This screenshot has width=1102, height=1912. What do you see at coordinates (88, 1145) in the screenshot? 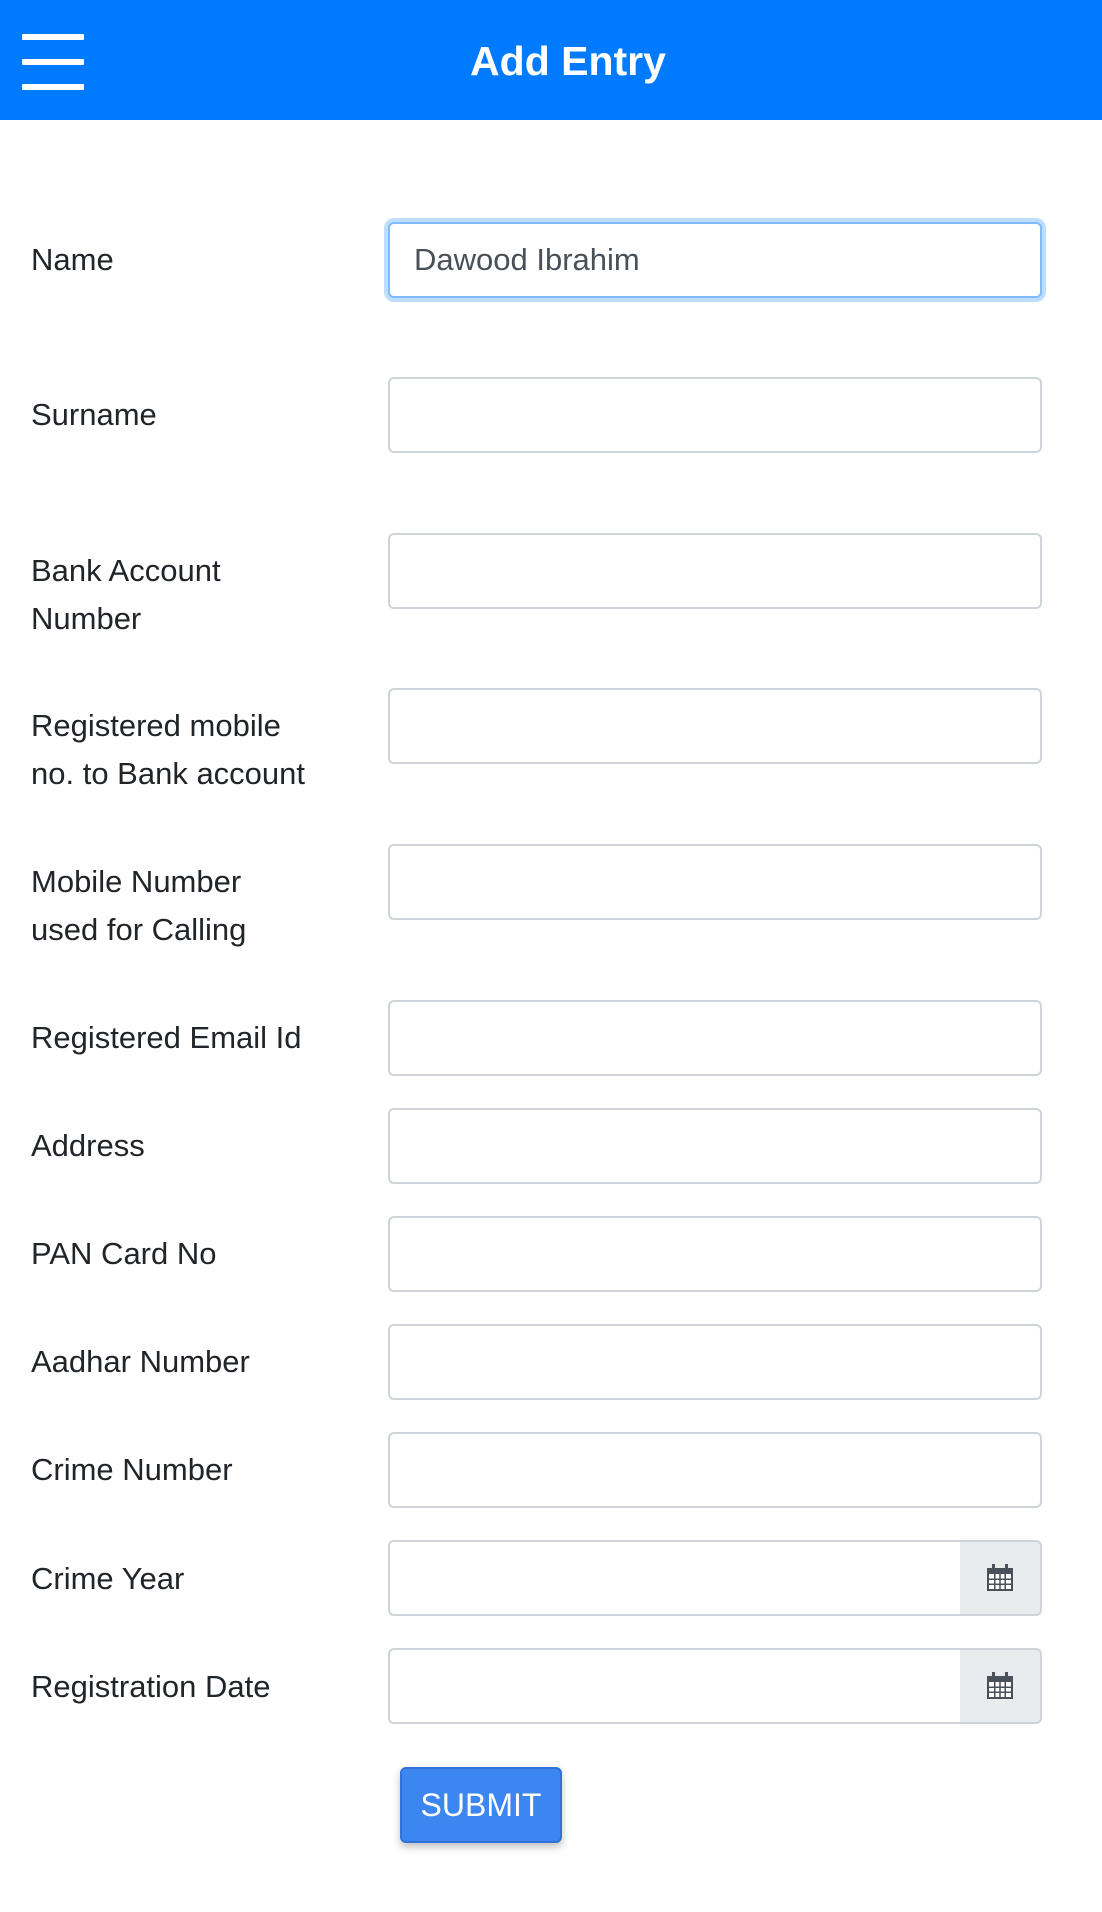
I see `address-label: Address` at bounding box center [88, 1145].